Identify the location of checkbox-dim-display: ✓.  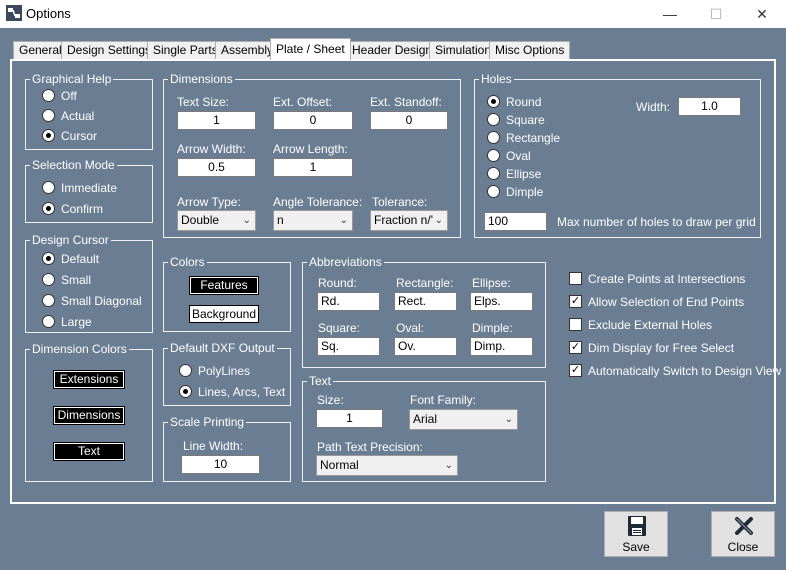
(575, 347).